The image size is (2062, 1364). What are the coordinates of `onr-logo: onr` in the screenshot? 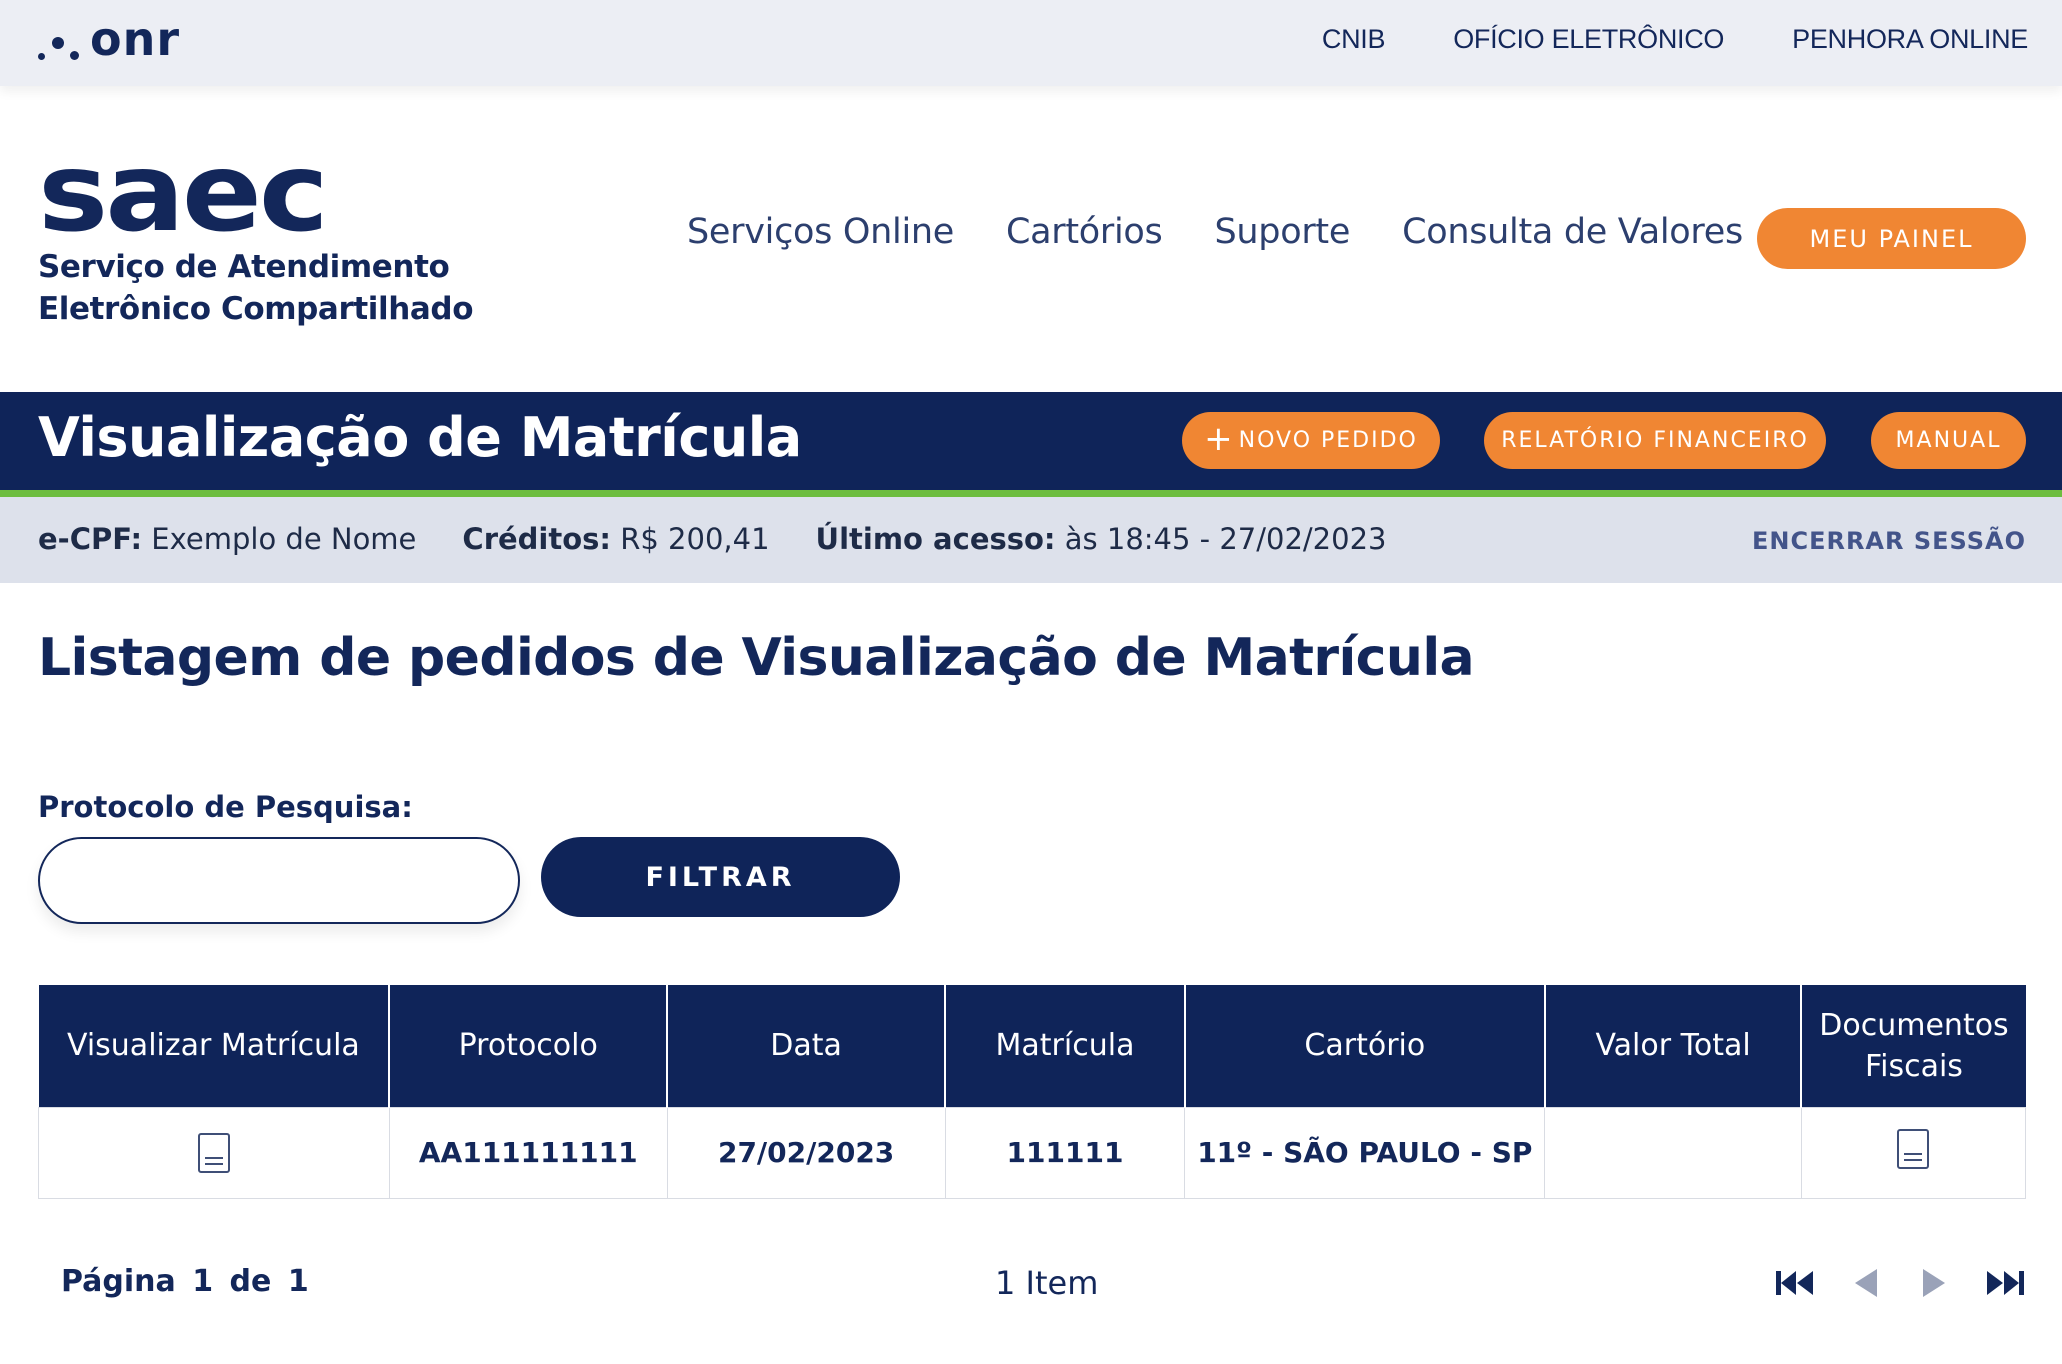 It's located at (108, 40).